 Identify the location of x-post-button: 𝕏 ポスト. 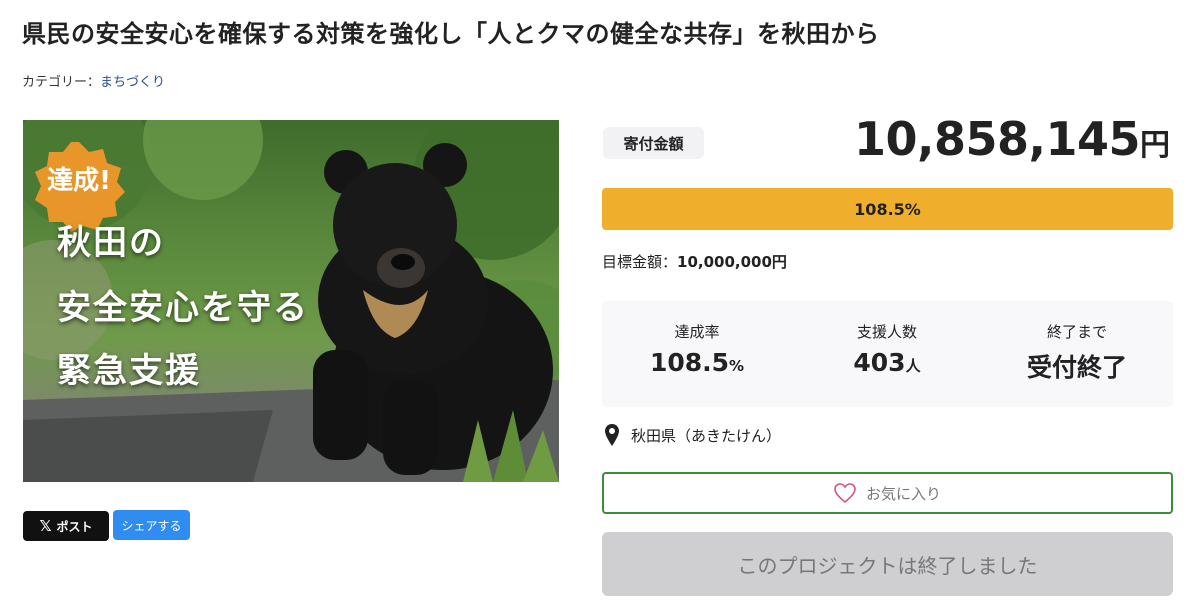
(66, 526).